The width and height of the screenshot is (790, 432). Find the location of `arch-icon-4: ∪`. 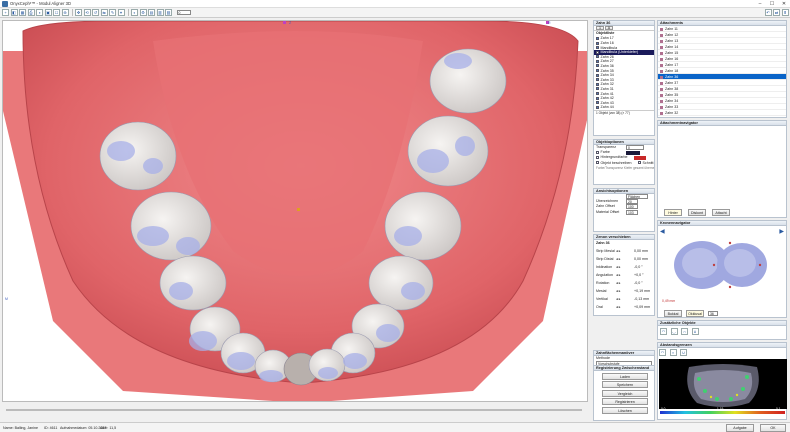

arch-icon-4: ∪ is located at coordinates (695, 331).